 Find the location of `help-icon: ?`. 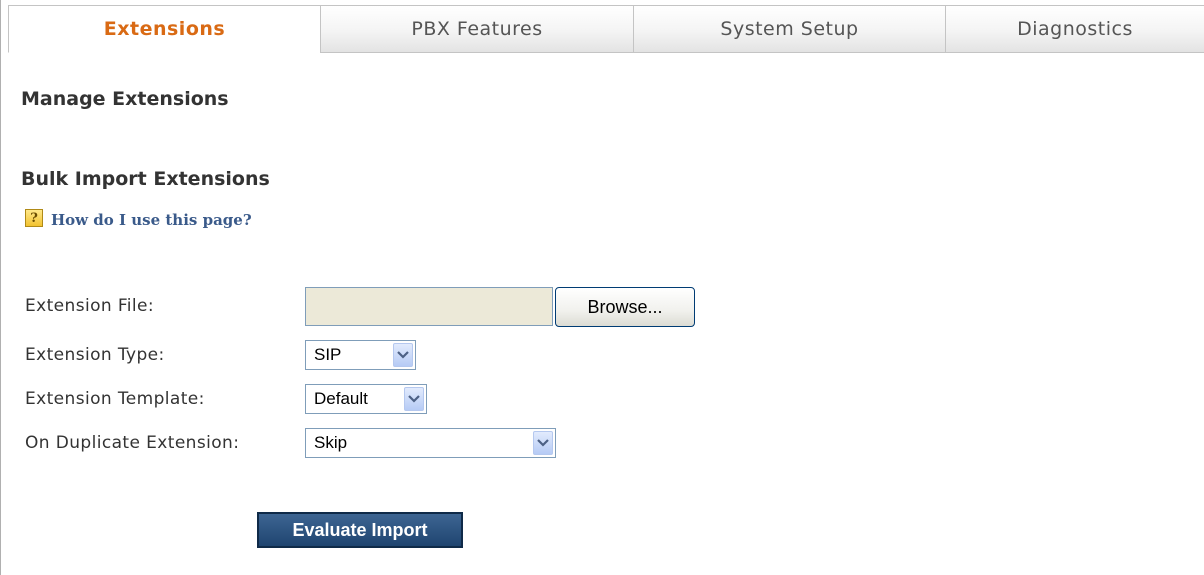

help-icon: ? is located at coordinates (34, 218).